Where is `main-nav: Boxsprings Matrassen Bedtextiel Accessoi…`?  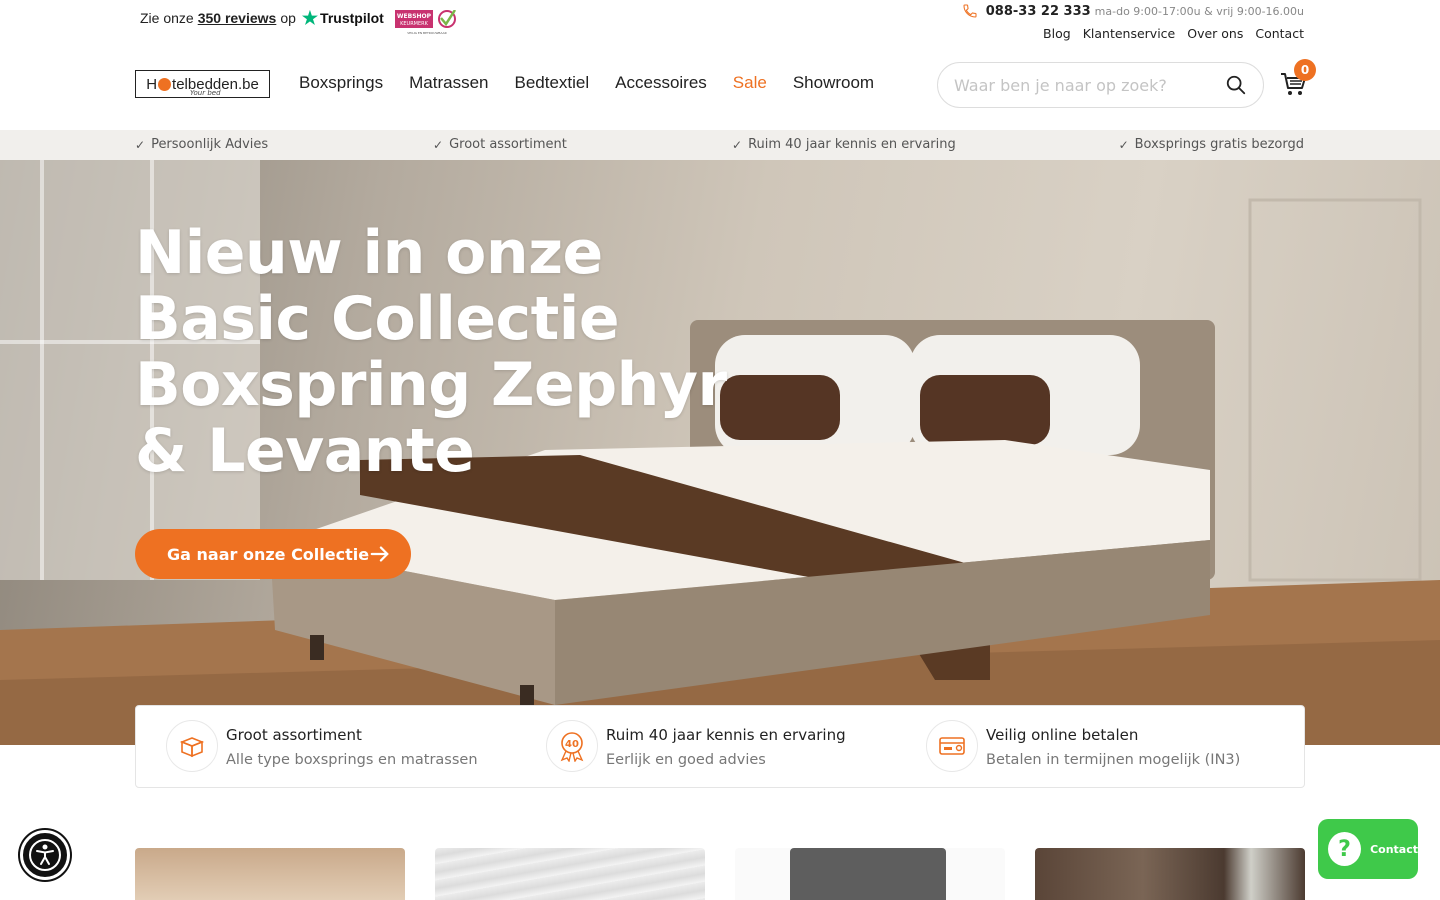
main-nav: Boxsprings Matrassen Bedtextiel Accessoi… is located at coordinates (586, 83).